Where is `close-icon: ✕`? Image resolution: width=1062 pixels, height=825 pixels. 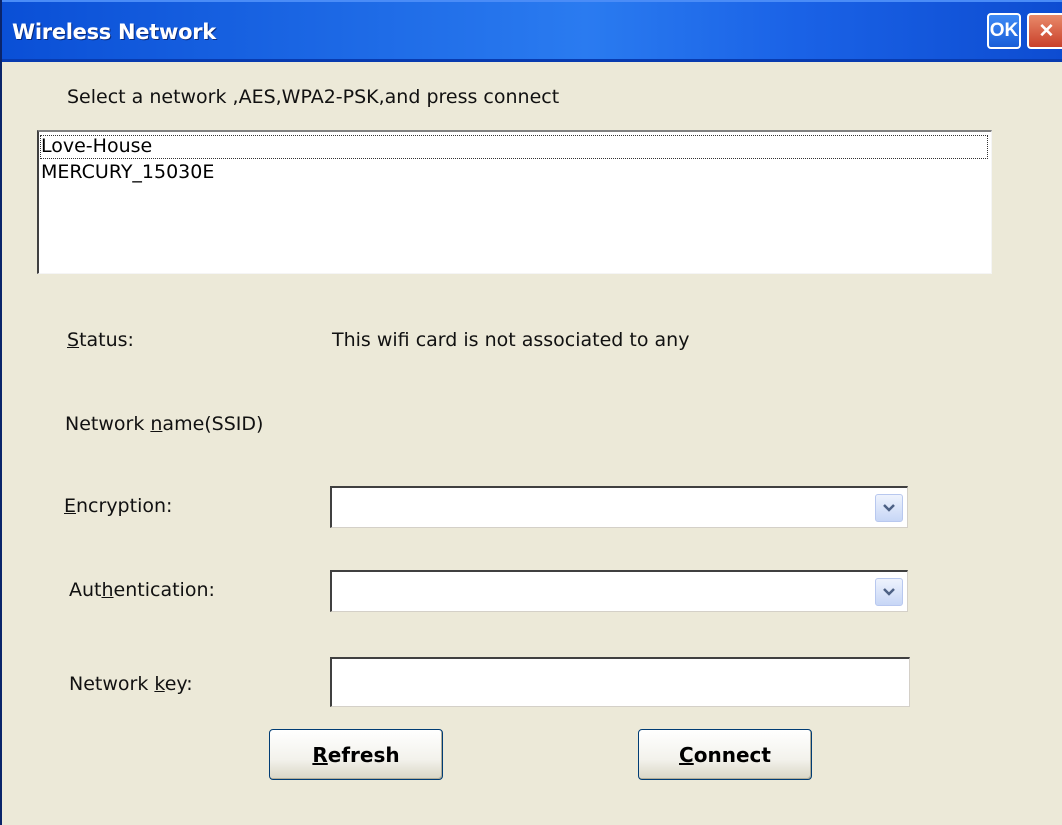 close-icon: ✕ is located at coordinates (1046, 31).